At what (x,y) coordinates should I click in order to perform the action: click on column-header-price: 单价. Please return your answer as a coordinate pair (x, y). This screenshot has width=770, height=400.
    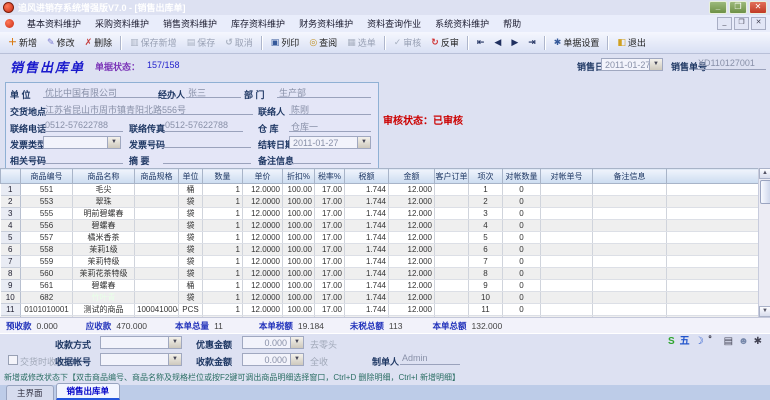
    Looking at the image, I should click on (262, 176).